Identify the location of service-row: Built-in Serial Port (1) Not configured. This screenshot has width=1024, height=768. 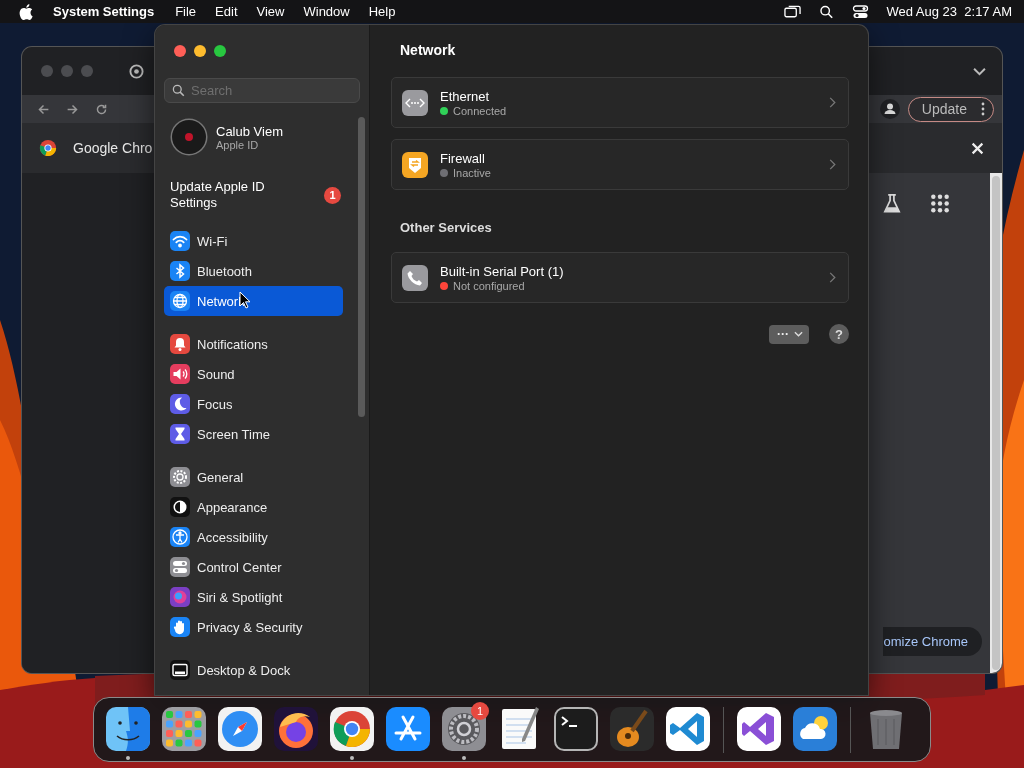
(620, 277).